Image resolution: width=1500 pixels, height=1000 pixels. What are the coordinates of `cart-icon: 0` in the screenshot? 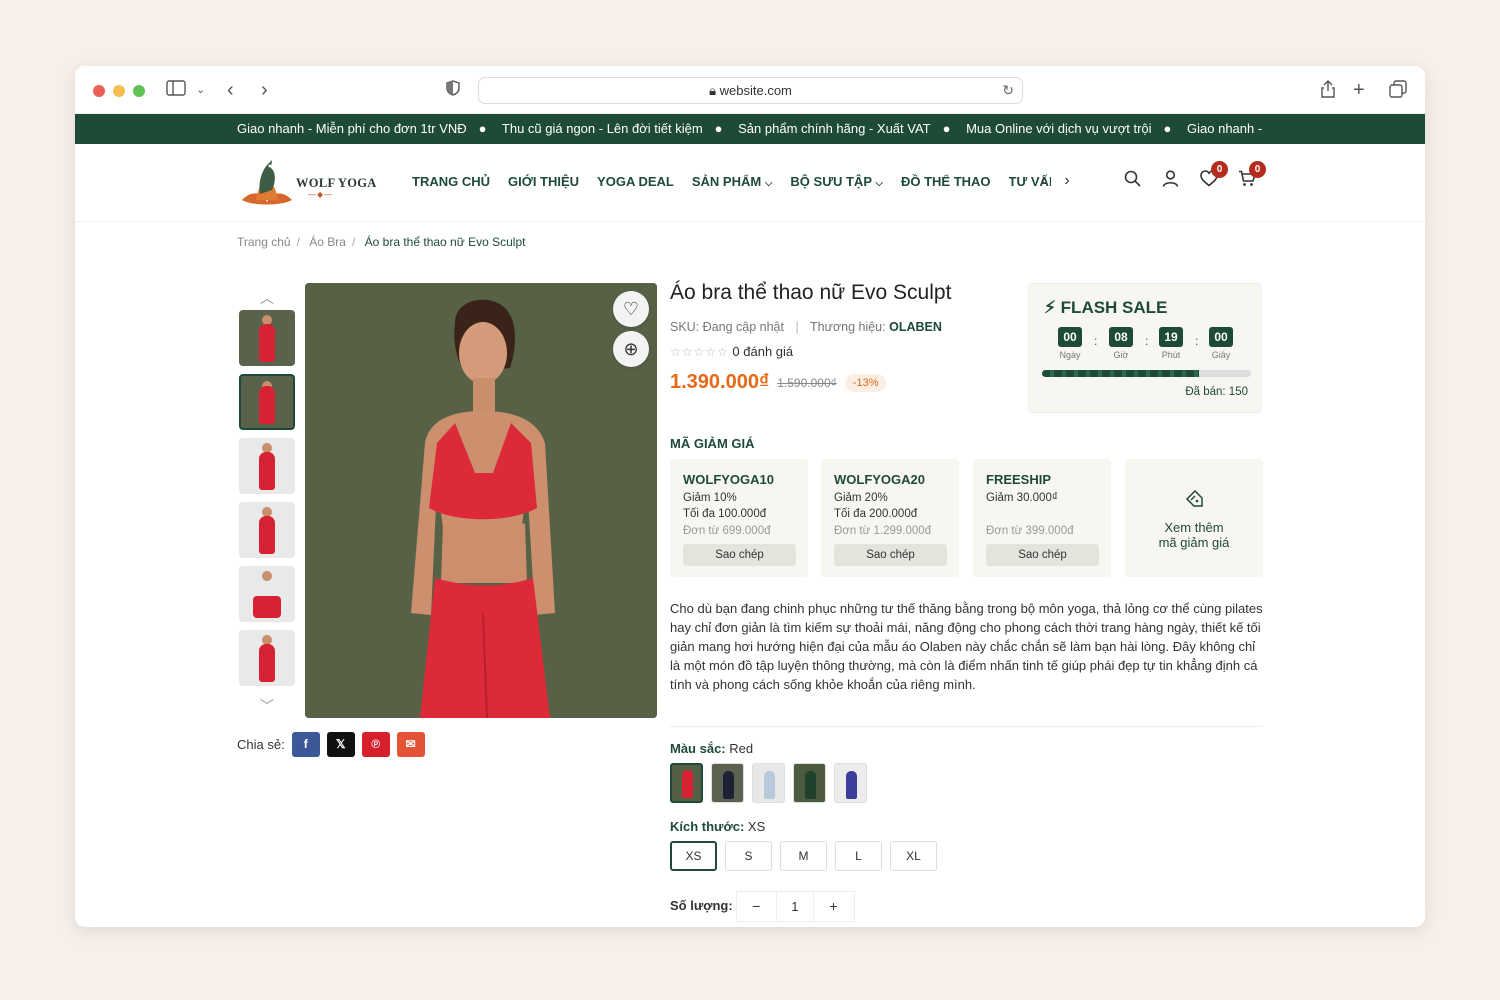 It's located at (1252, 176).